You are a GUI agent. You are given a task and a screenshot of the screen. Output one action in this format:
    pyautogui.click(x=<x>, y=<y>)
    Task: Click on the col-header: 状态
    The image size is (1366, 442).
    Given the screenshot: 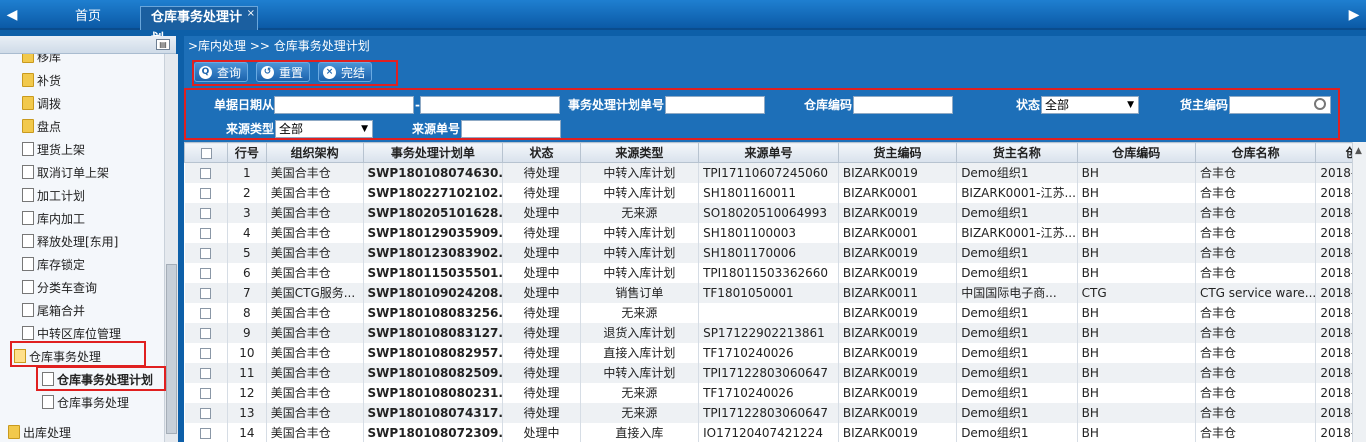 What is the action you would take?
    pyautogui.click(x=541, y=152)
    